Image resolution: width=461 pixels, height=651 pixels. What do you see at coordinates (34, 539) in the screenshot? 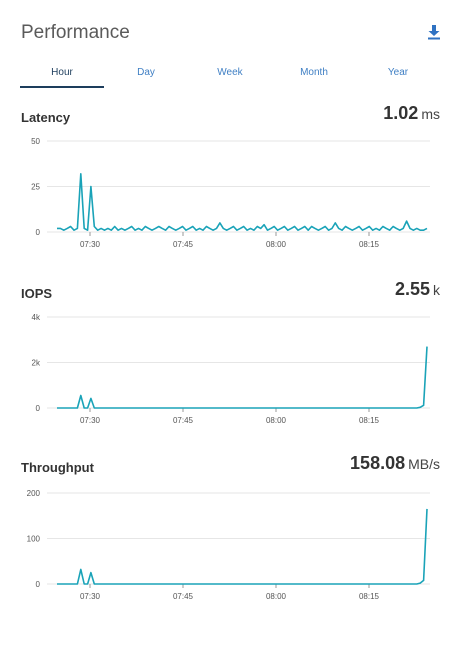
I see `y-tick-label: 100` at bounding box center [34, 539].